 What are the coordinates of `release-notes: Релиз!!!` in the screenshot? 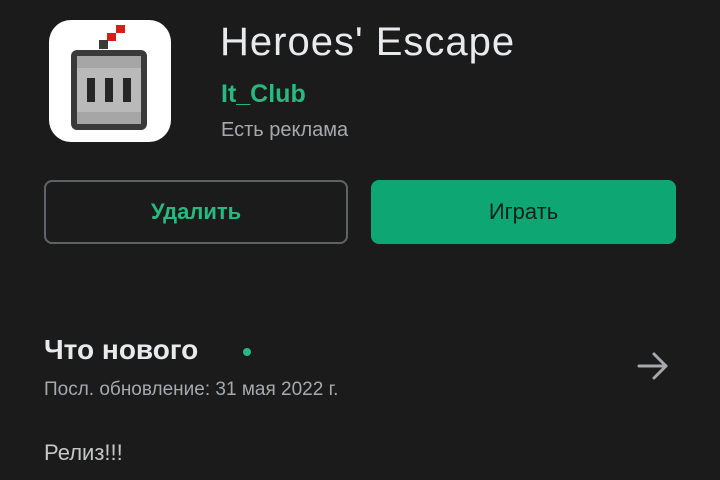 It's located at (83, 452).